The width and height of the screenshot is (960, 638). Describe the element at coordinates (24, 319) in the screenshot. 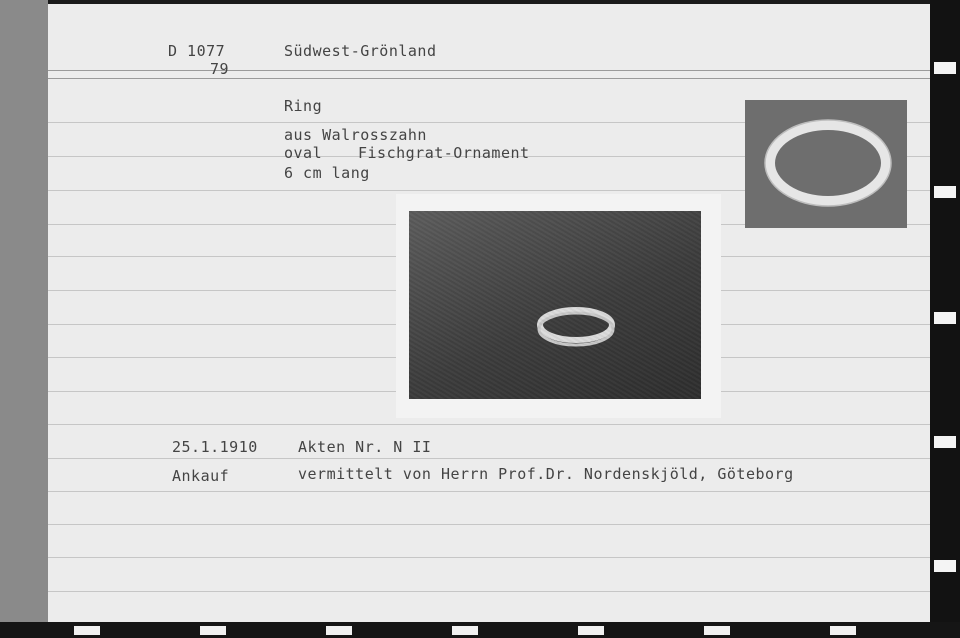

I see `scan-left-edge` at that location.